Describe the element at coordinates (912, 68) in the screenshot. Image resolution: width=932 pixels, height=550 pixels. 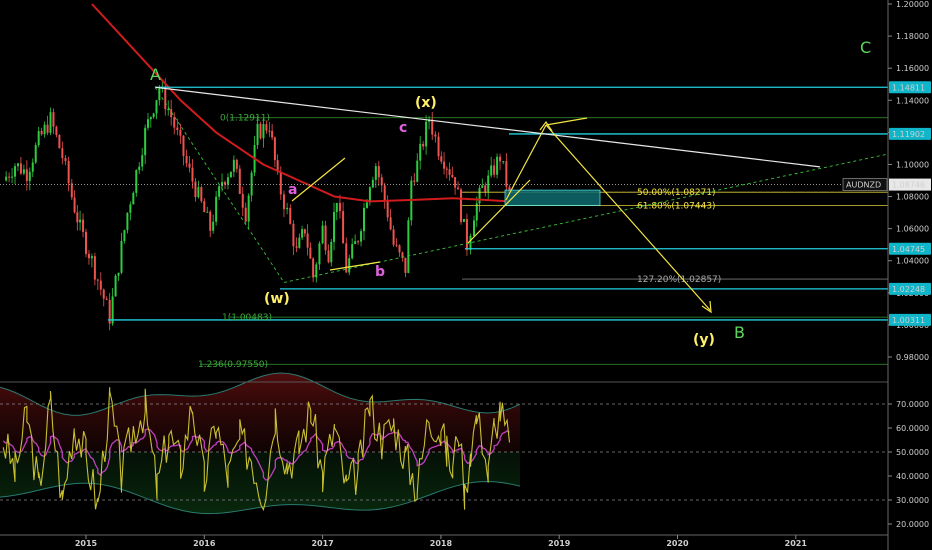
I see `price-tick-label: 1.16000` at that location.